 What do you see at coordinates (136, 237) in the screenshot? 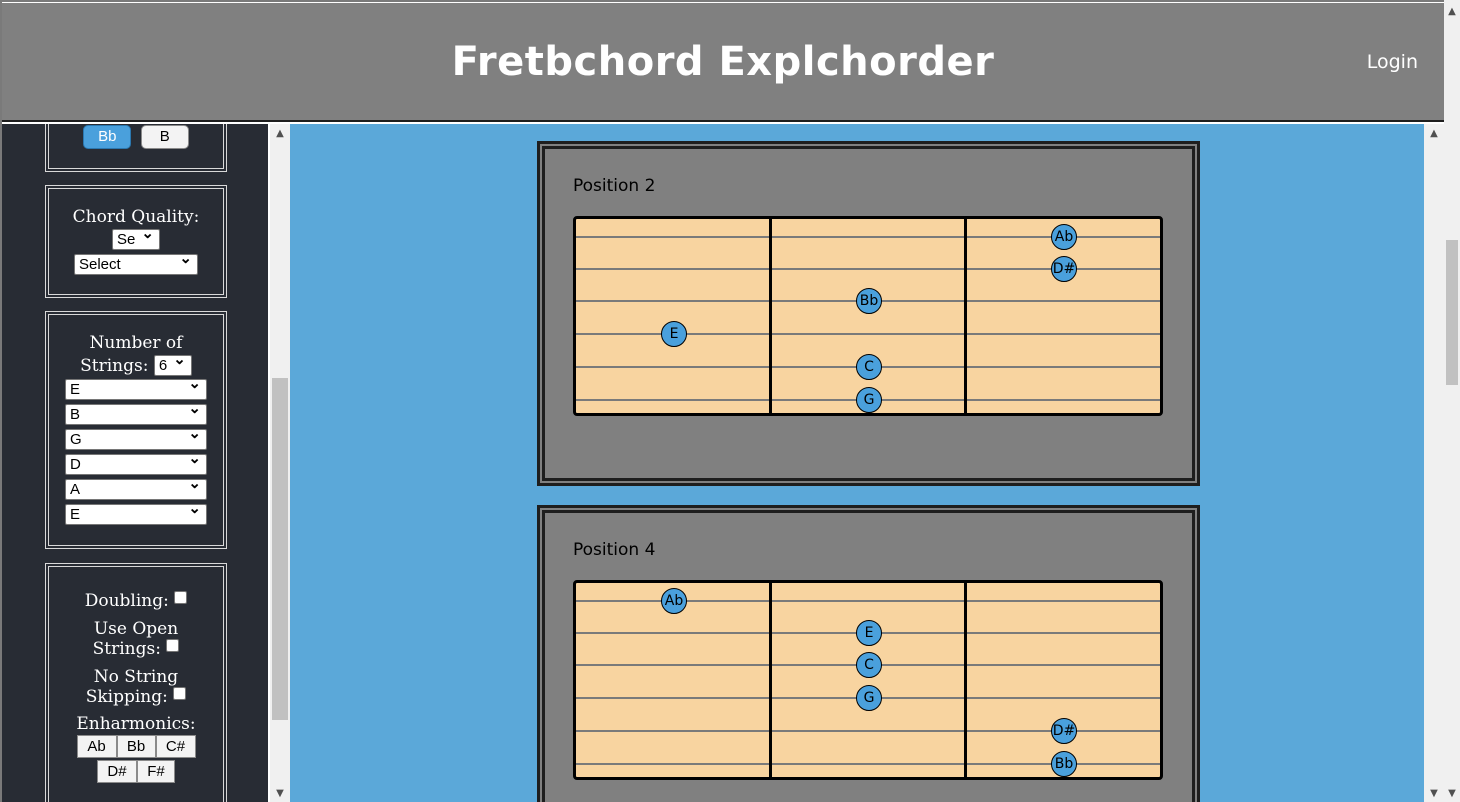
I see `chord-quality-short-select: Se` at bounding box center [136, 237].